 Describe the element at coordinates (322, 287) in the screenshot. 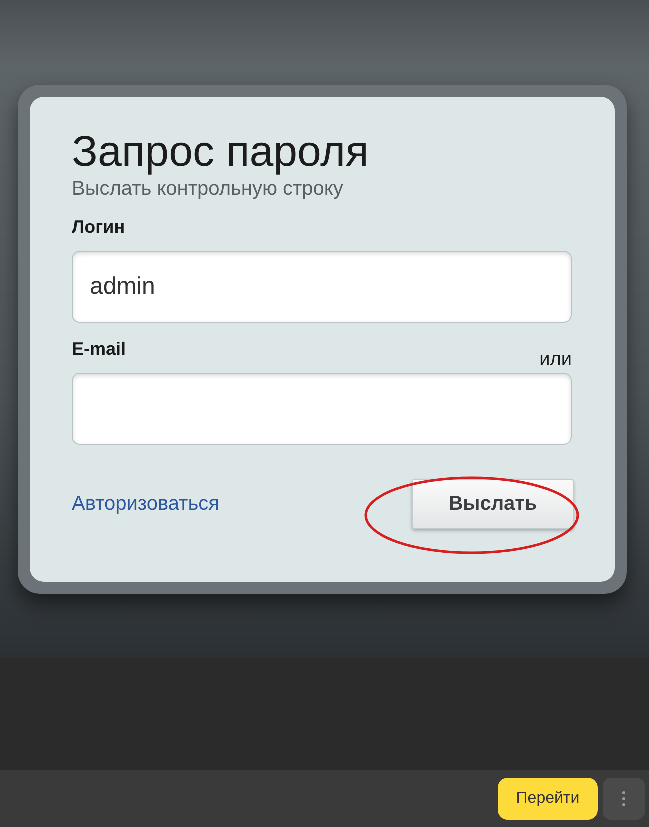

I see `input-field: admin` at that location.